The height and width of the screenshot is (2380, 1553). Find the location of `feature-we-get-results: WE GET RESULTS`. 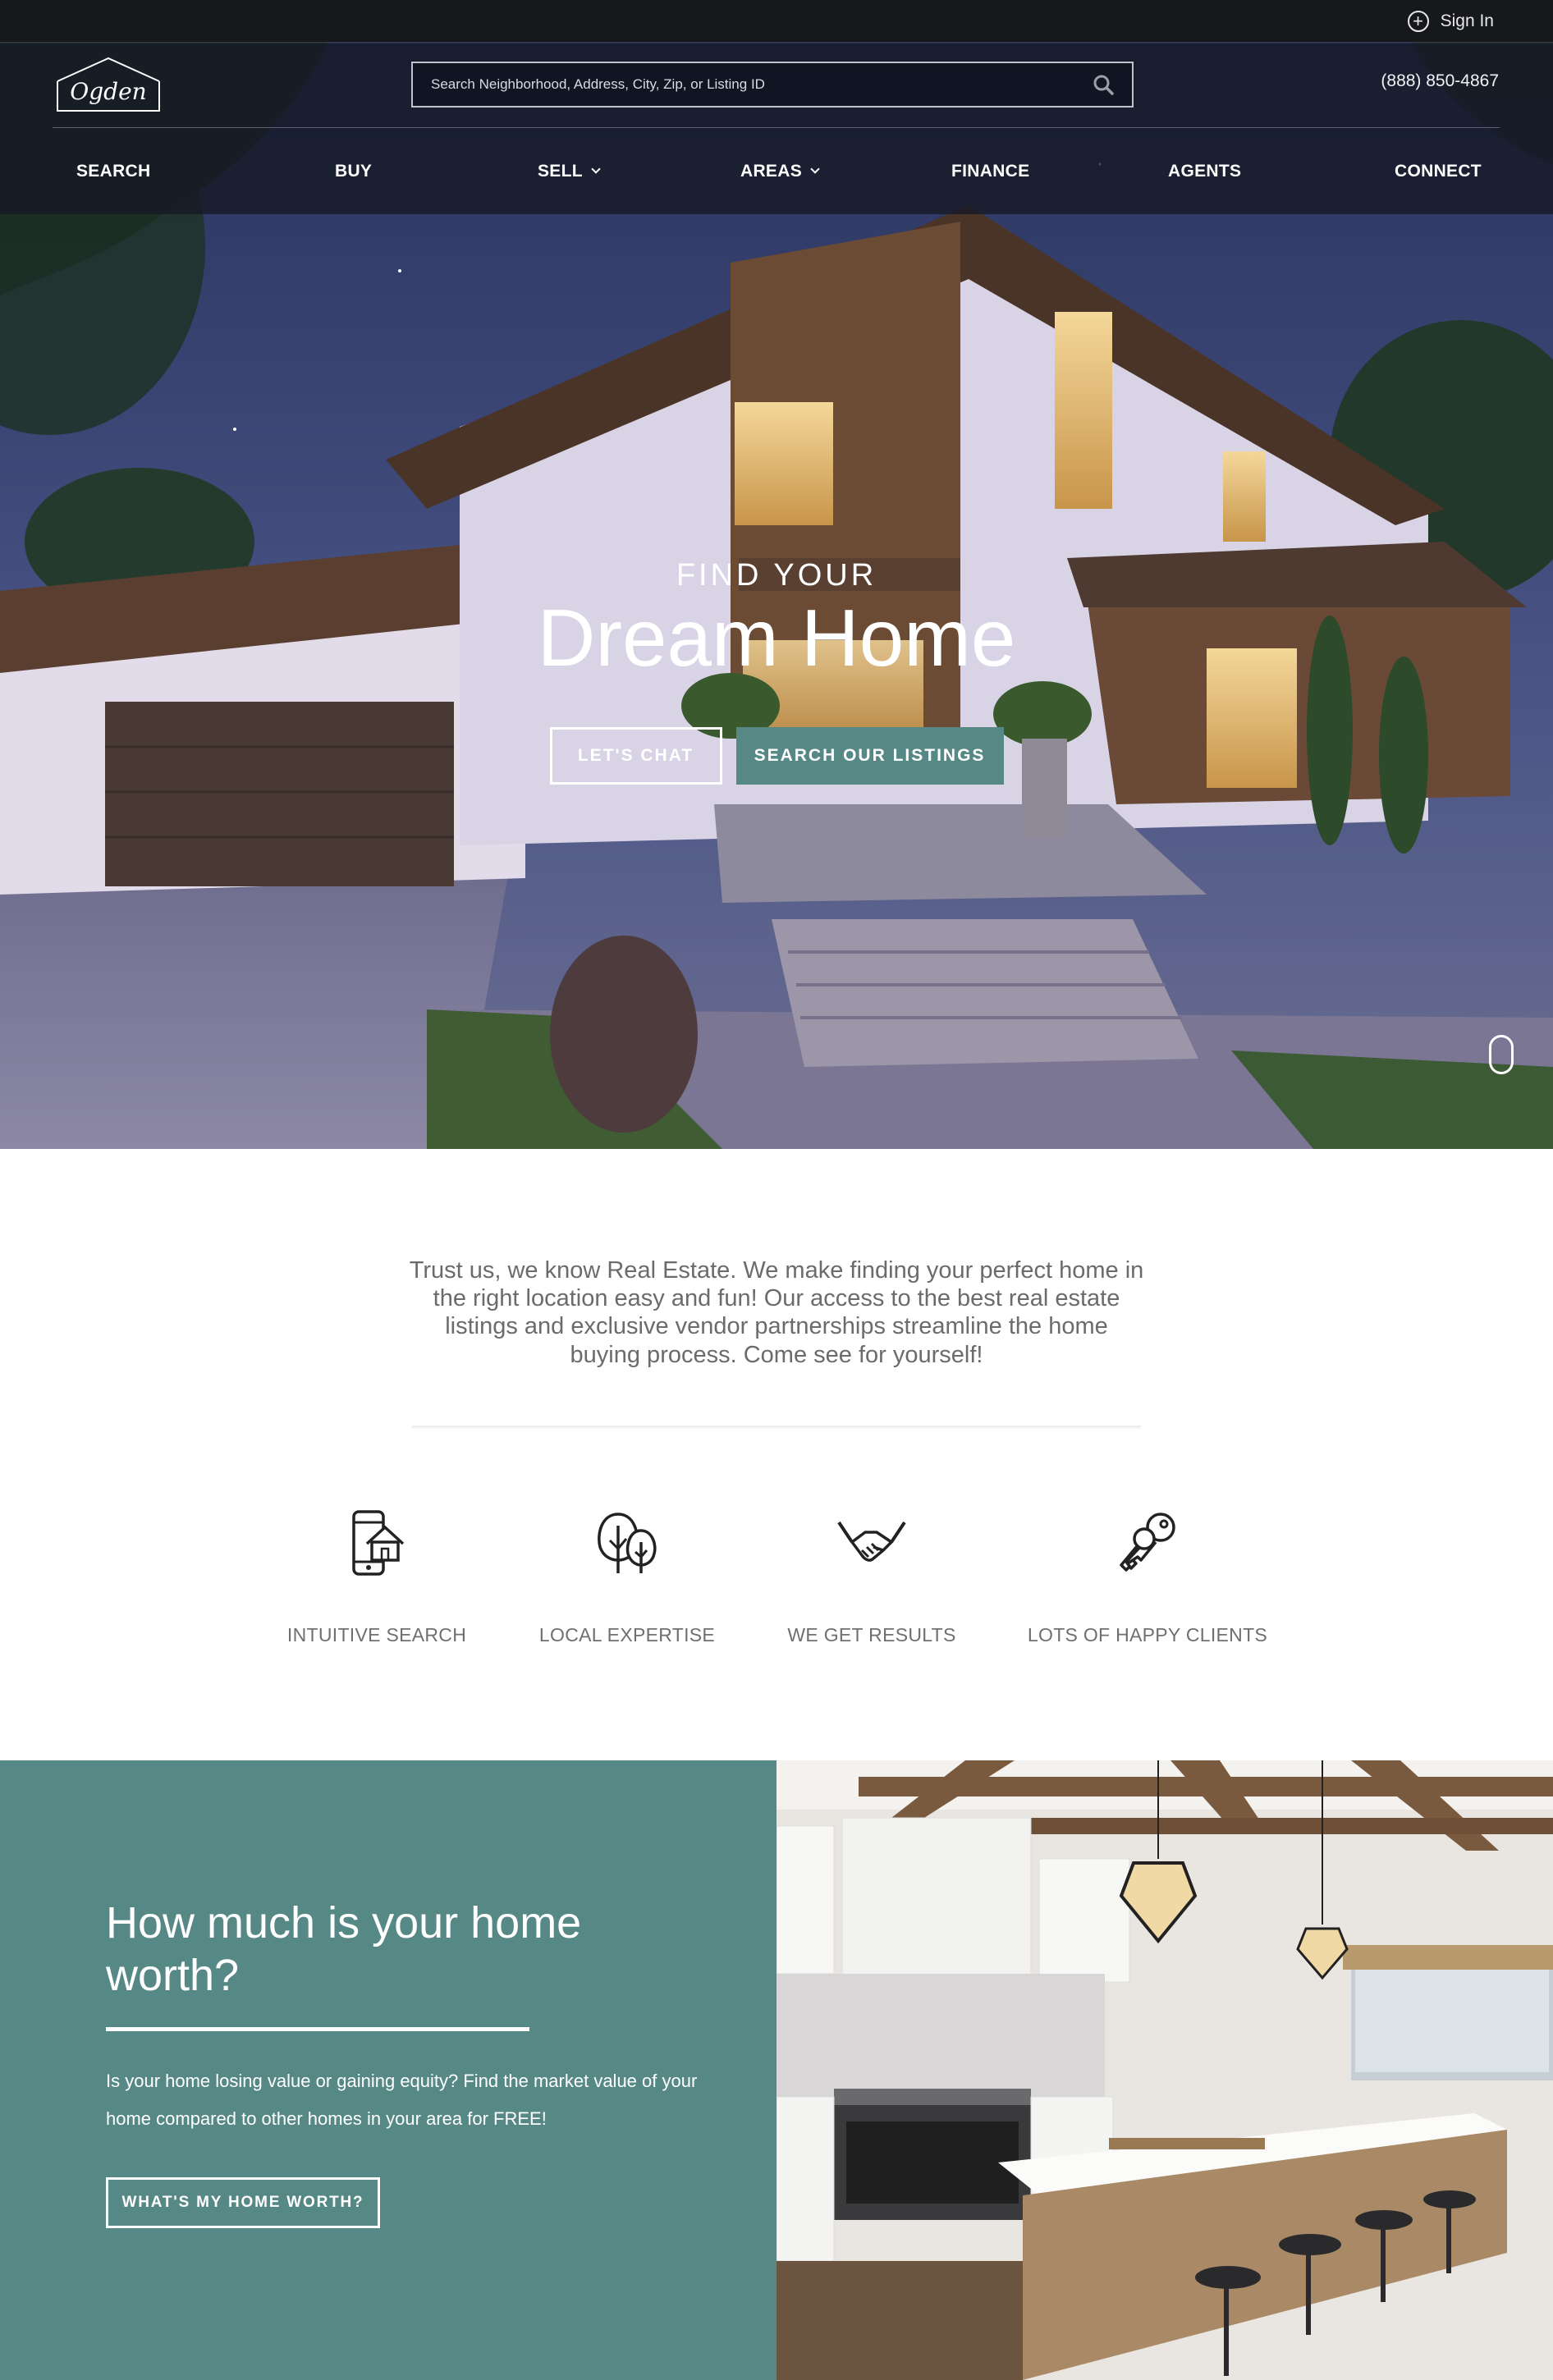

feature-we-get-results: WE GET RESULTS is located at coordinates (872, 1576).